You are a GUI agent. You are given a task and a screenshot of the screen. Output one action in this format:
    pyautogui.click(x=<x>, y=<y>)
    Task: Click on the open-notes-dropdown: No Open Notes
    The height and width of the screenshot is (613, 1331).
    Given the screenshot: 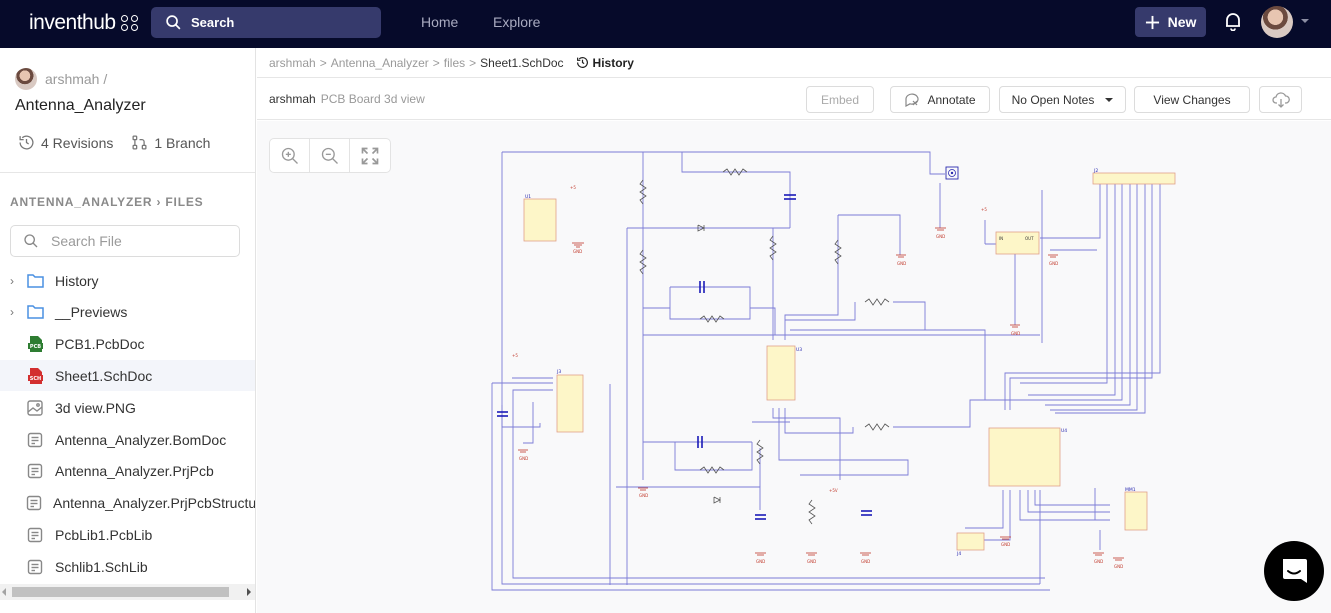 What is the action you would take?
    pyautogui.click(x=1062, y=99)
    